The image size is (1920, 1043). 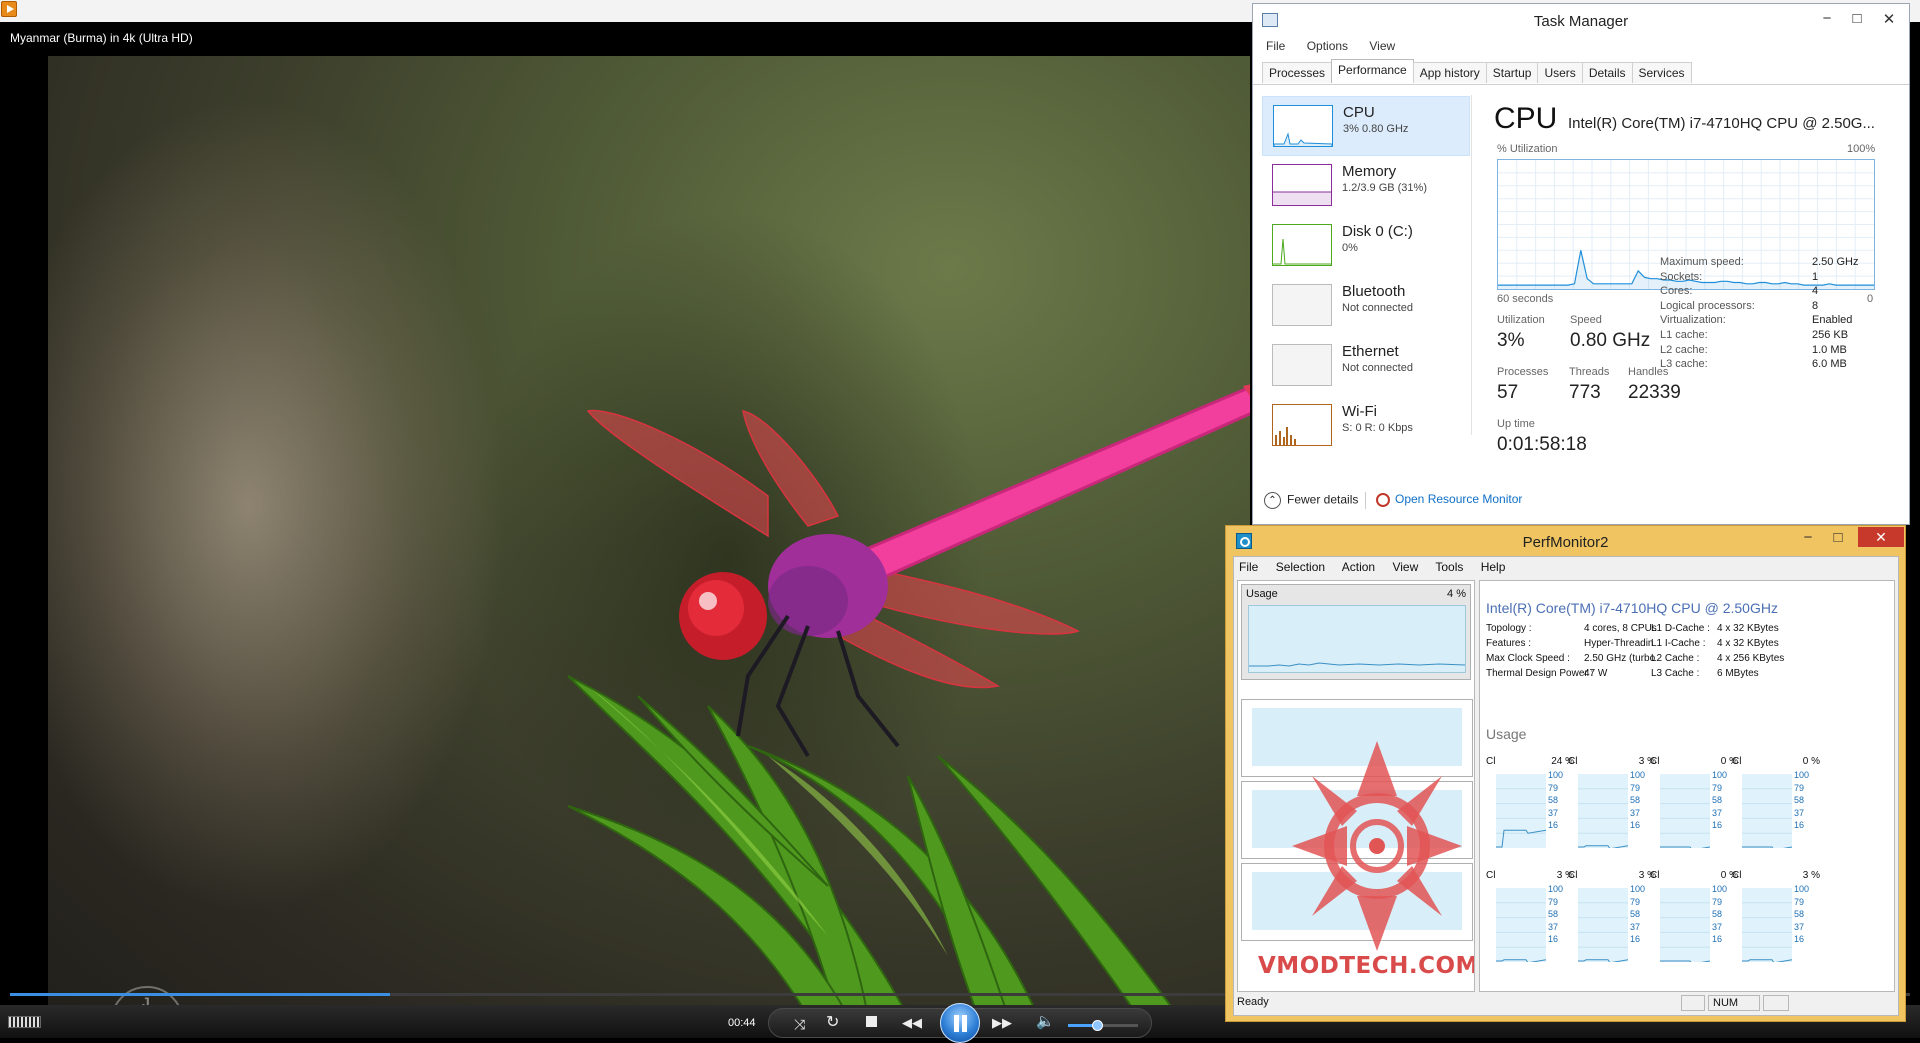 I want to click on switch-to-library-icon, so click(x=24, y=1022).